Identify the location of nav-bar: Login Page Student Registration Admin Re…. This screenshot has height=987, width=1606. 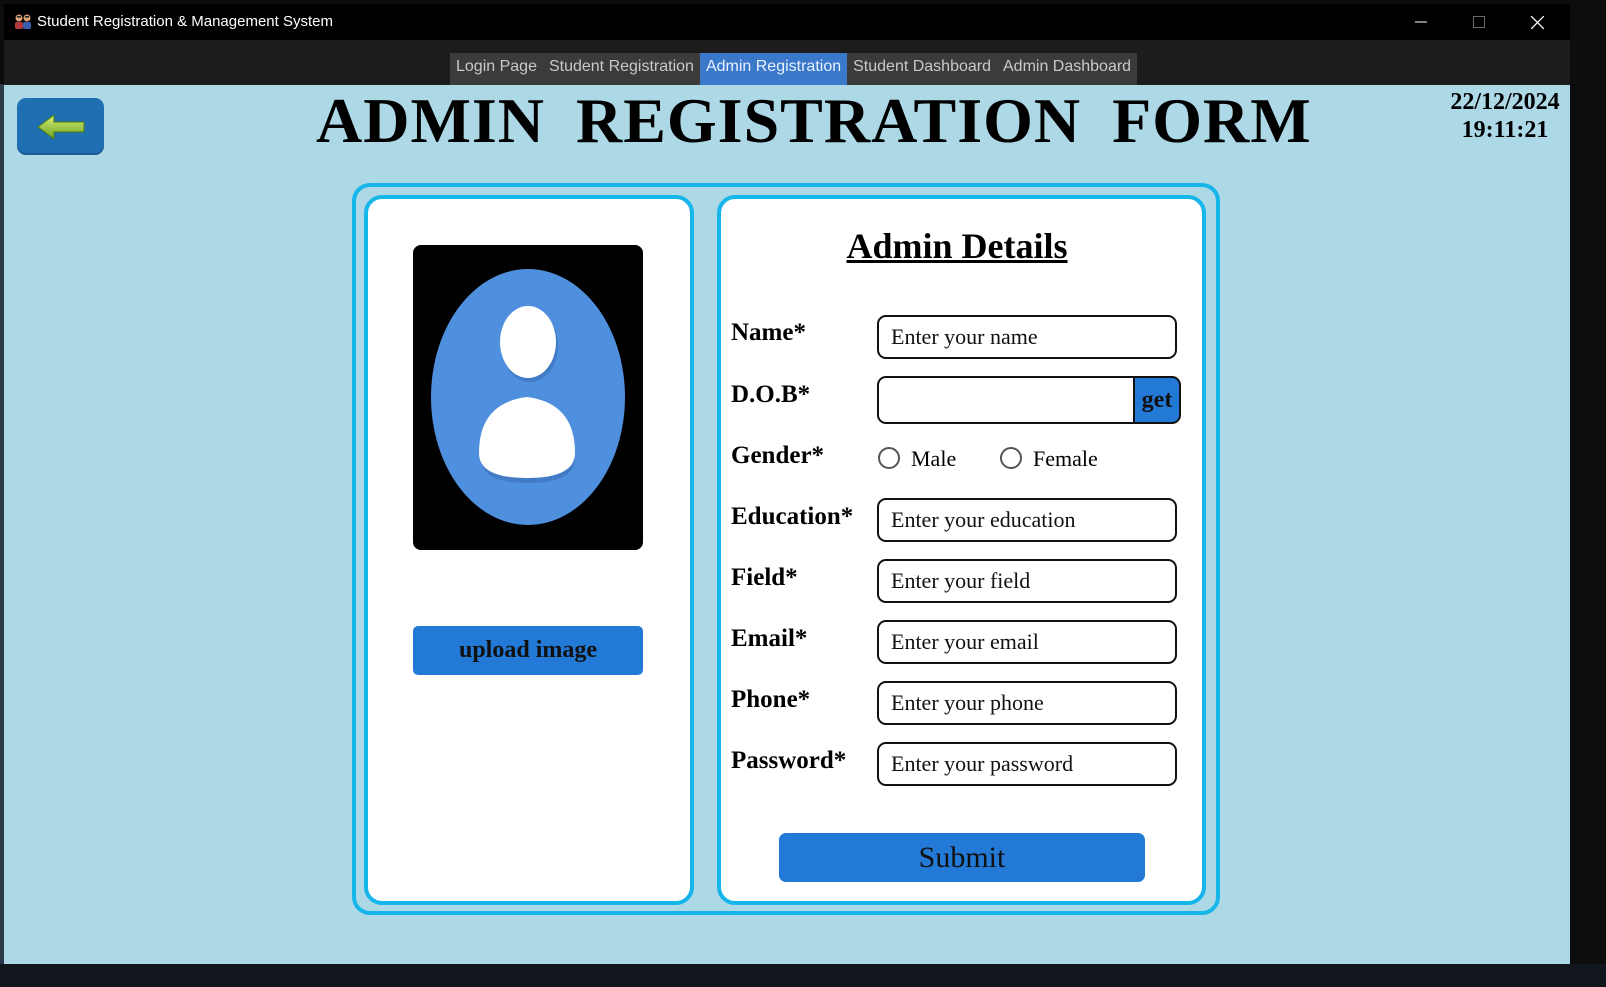
(787, 62).